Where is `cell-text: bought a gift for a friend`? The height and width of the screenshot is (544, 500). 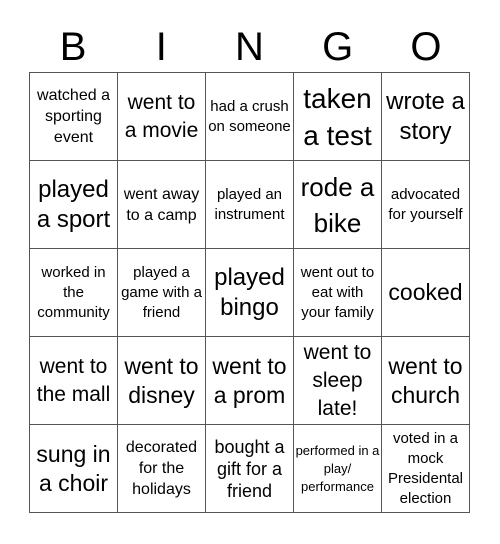 cell-text: bought a gift for a friend is located at coordinates (249, 468).